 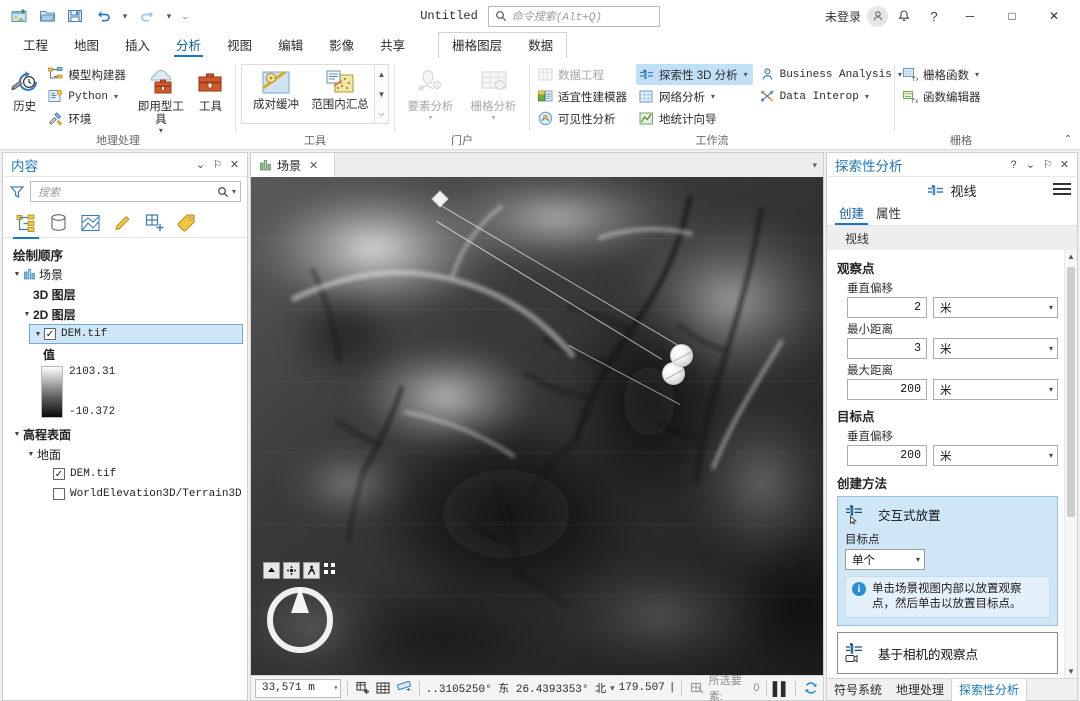 What do you see at coordinates (887, 348) in the screenshot?
I see `observer-min-distance-input: 3` at bounding box center [887, 348].